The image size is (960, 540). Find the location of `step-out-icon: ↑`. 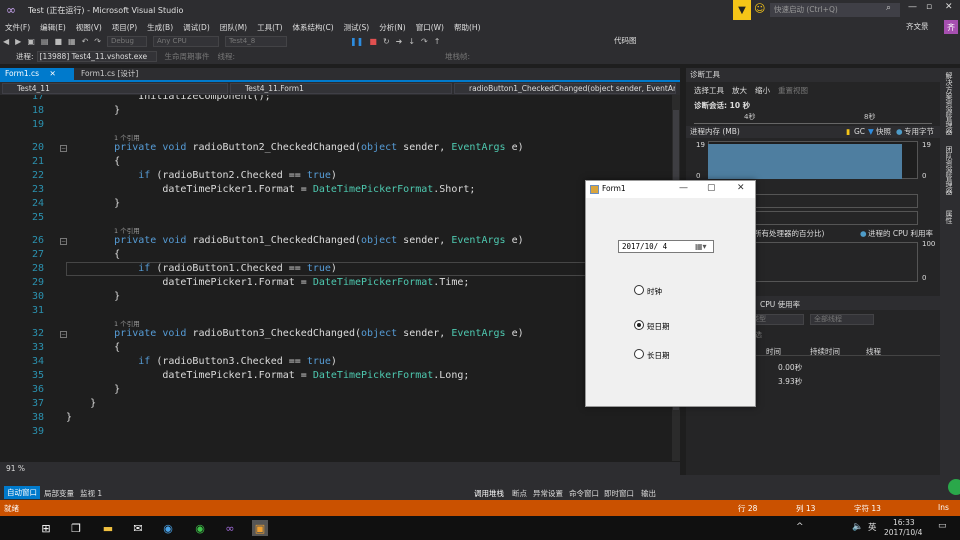

step-out-icon: ↑ is located at coordinates (437, 41).